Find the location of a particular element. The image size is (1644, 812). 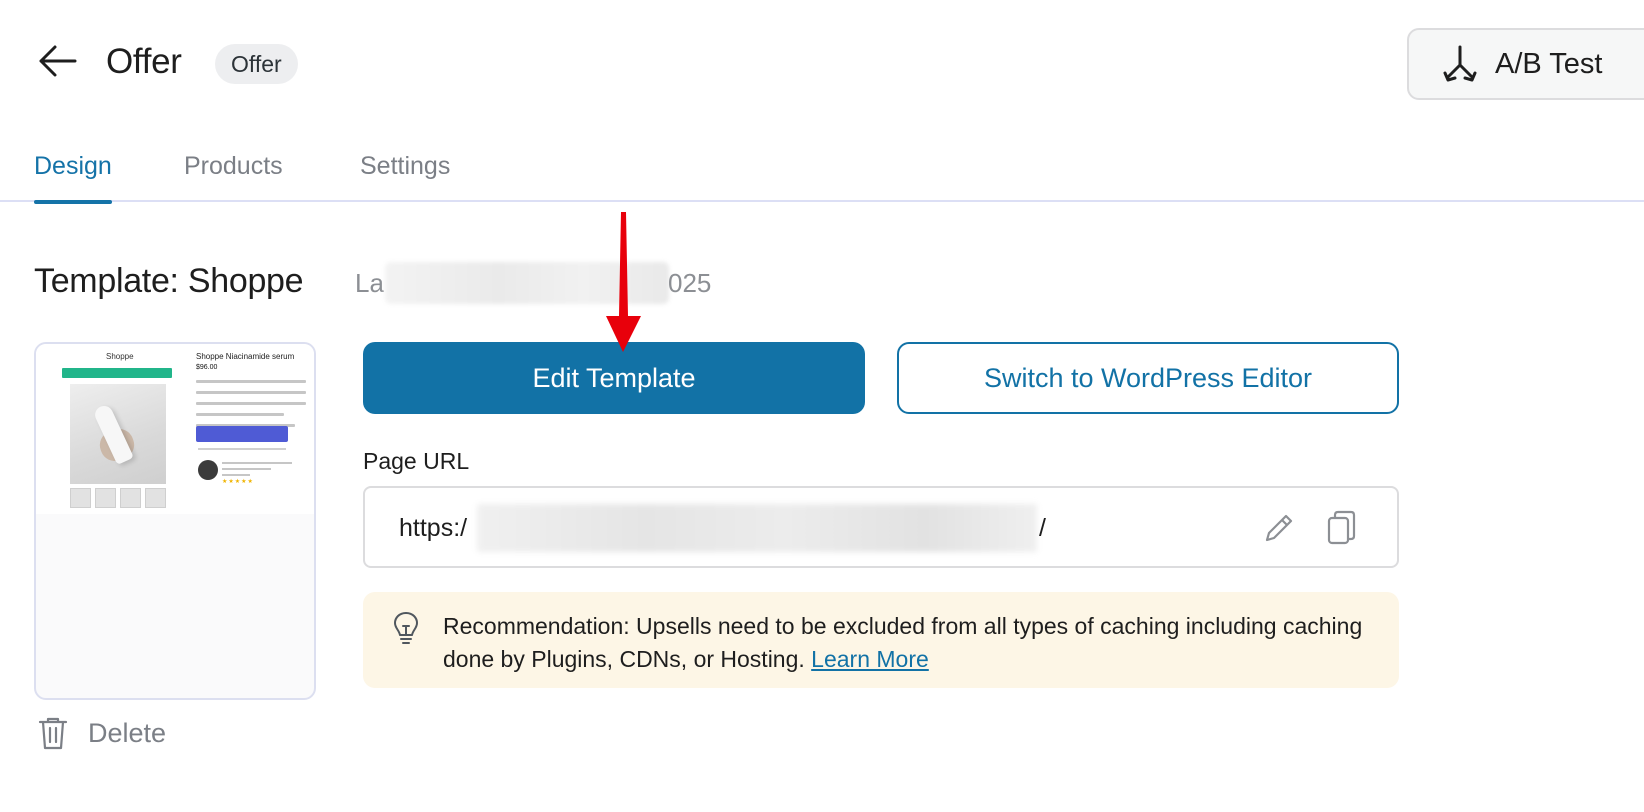

trash-icon is located at coordinates (53, 733).